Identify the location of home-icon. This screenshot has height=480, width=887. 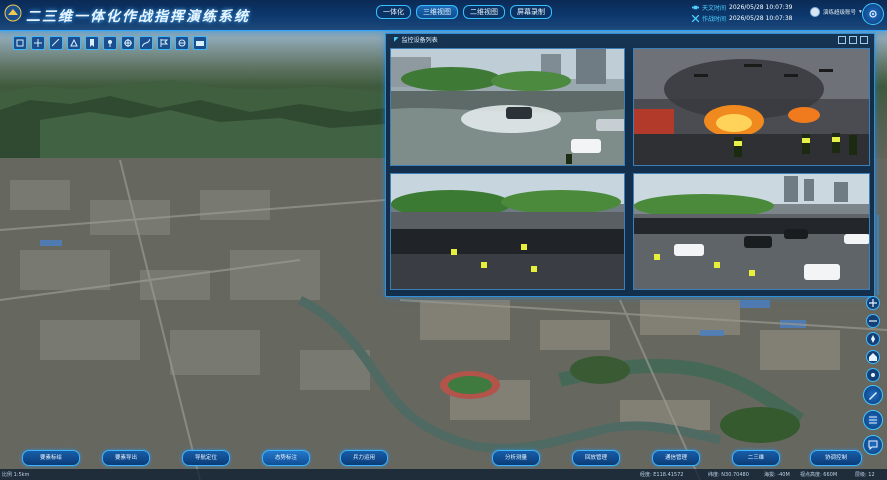
(873, 357).